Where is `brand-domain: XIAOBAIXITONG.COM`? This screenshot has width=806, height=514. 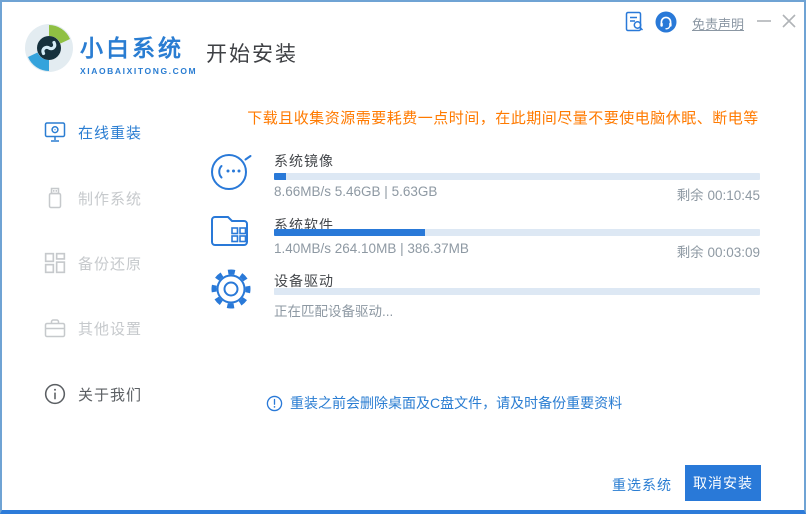
brand-domain: XIAOBAIXITONG.COM is located at coordinates (139, 71).